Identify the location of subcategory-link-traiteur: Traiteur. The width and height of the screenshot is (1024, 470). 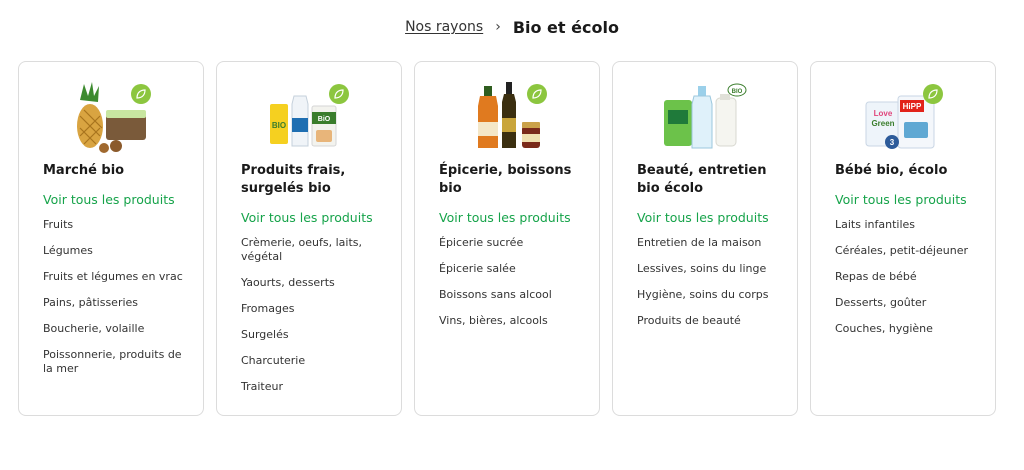
(316, 387).